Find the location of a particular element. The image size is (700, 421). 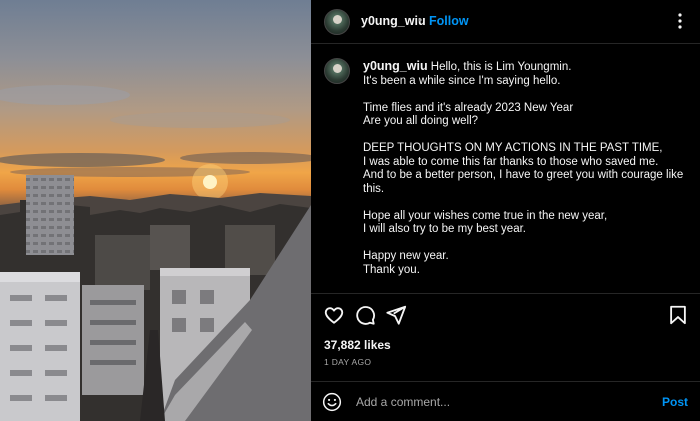

emoji-icon is located at coordinates (332, 402).